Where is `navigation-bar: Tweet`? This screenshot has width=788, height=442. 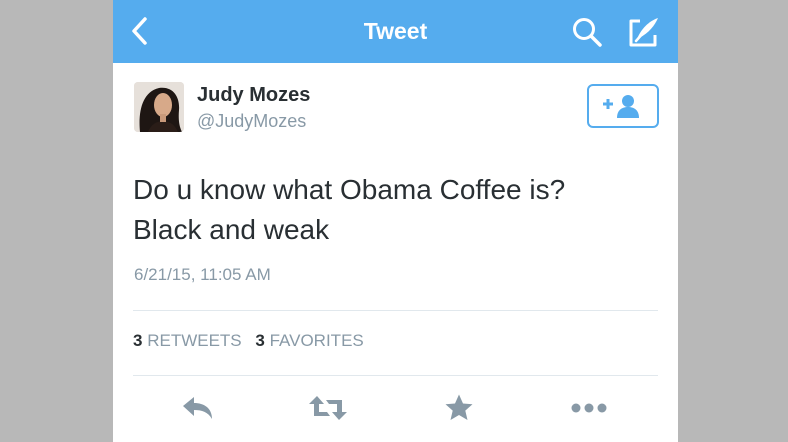 navigation-bar: Tweet is located at coordinates (395, 31).